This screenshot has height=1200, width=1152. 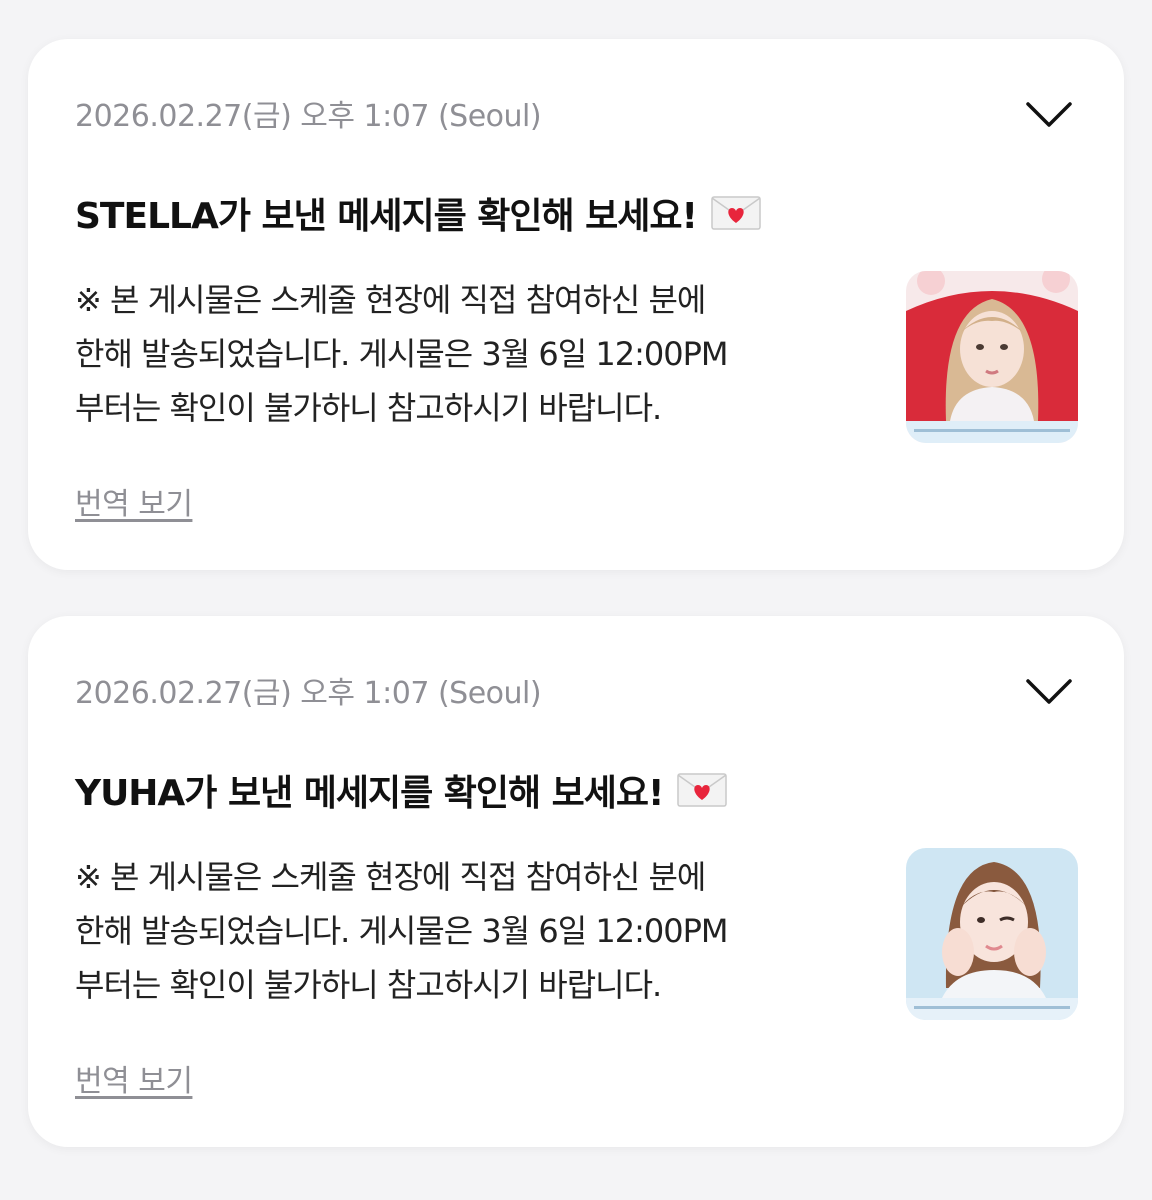 What do you see at coordinates (386, 216) in the screenshot?
I see `title-text: STELLA가 보낸 메세지를 확인해 보세요!` at bounding box center [386, 216].